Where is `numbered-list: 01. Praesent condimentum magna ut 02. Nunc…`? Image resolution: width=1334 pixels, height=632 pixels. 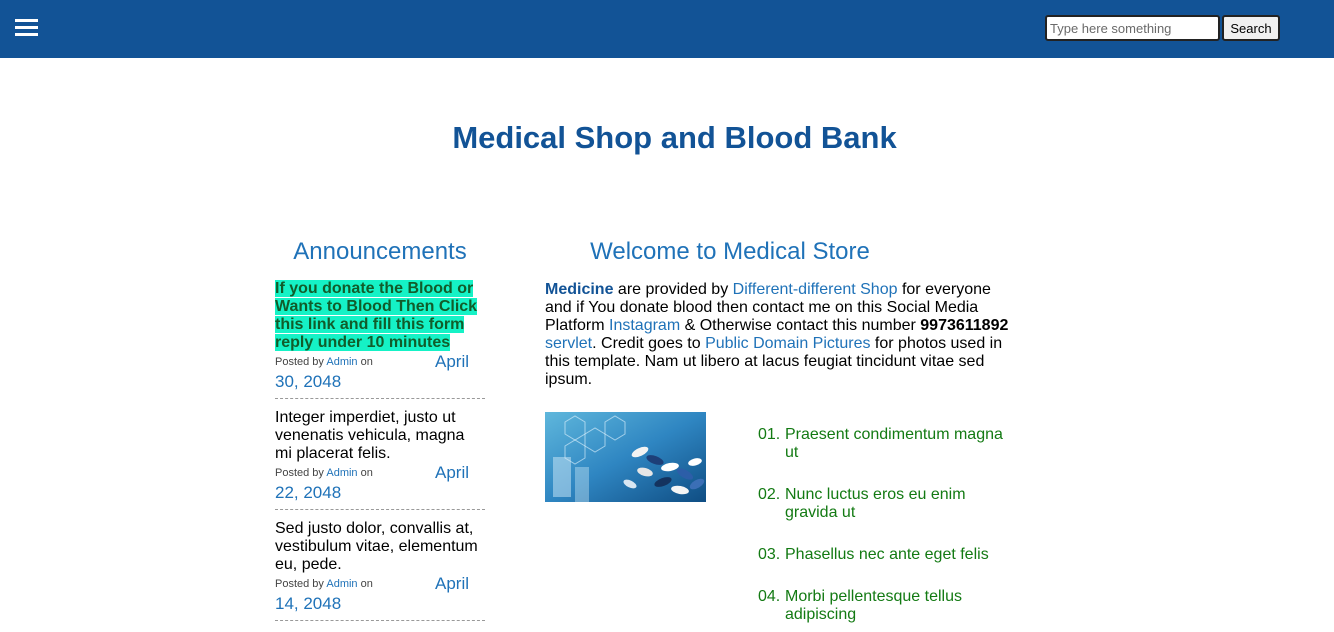 numbered-list: 01. Praesent condimentum magna ut 02. Nunc… is located at coordinates (888, 529).